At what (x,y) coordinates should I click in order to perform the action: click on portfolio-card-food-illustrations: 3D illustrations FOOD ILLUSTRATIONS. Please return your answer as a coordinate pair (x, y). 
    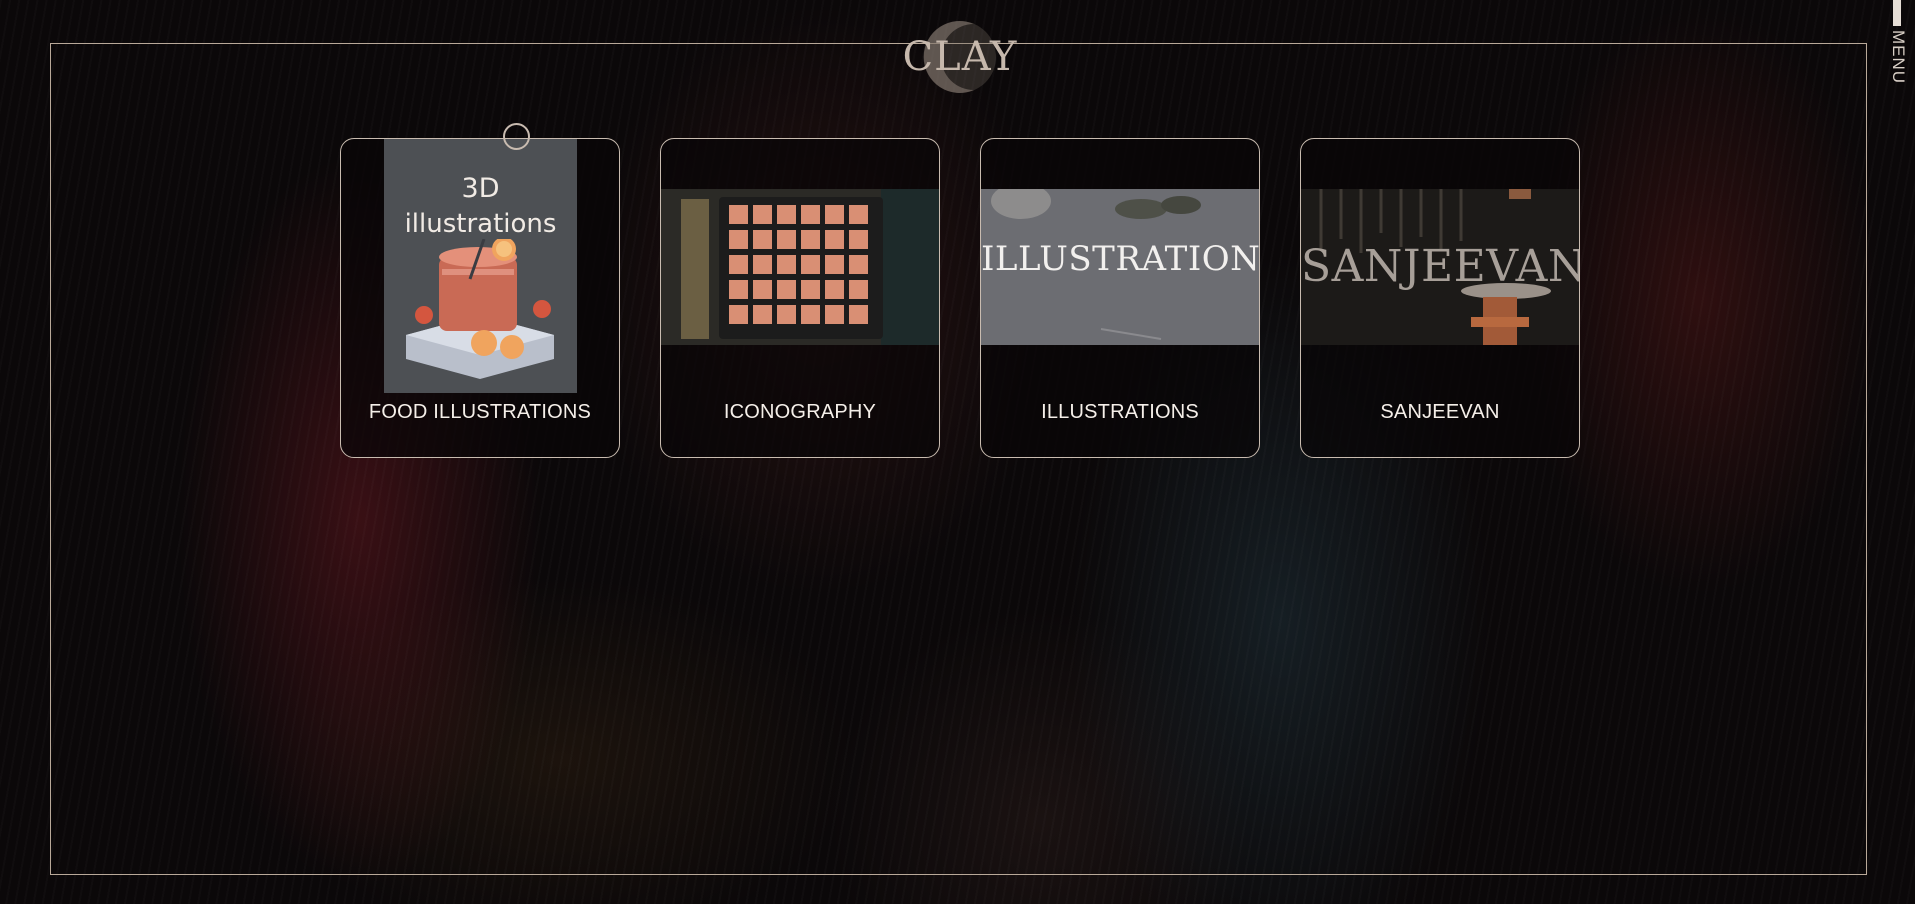
    Looking at the image, I should click on (480, 298).